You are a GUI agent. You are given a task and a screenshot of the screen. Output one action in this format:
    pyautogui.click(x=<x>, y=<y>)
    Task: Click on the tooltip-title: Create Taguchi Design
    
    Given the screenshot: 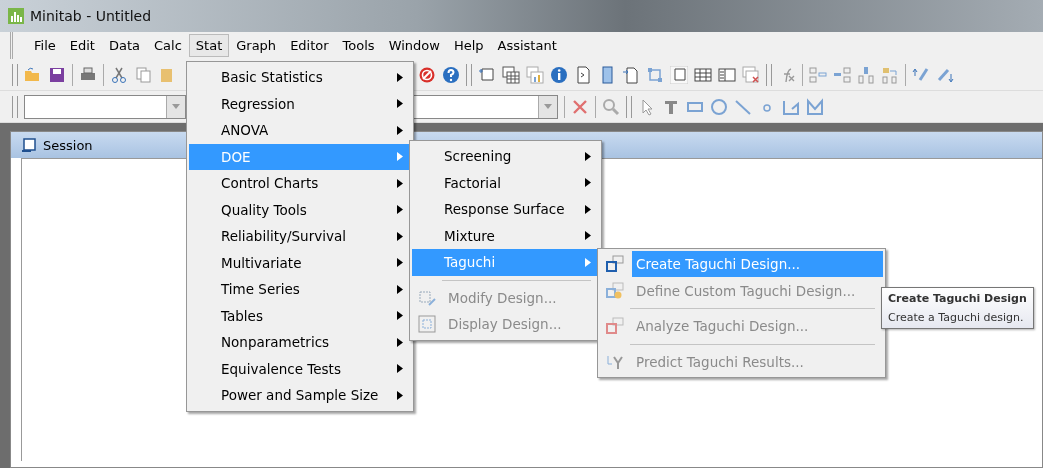 What is the action you would take?
    pyautogui.click(x=957, y=298)
    